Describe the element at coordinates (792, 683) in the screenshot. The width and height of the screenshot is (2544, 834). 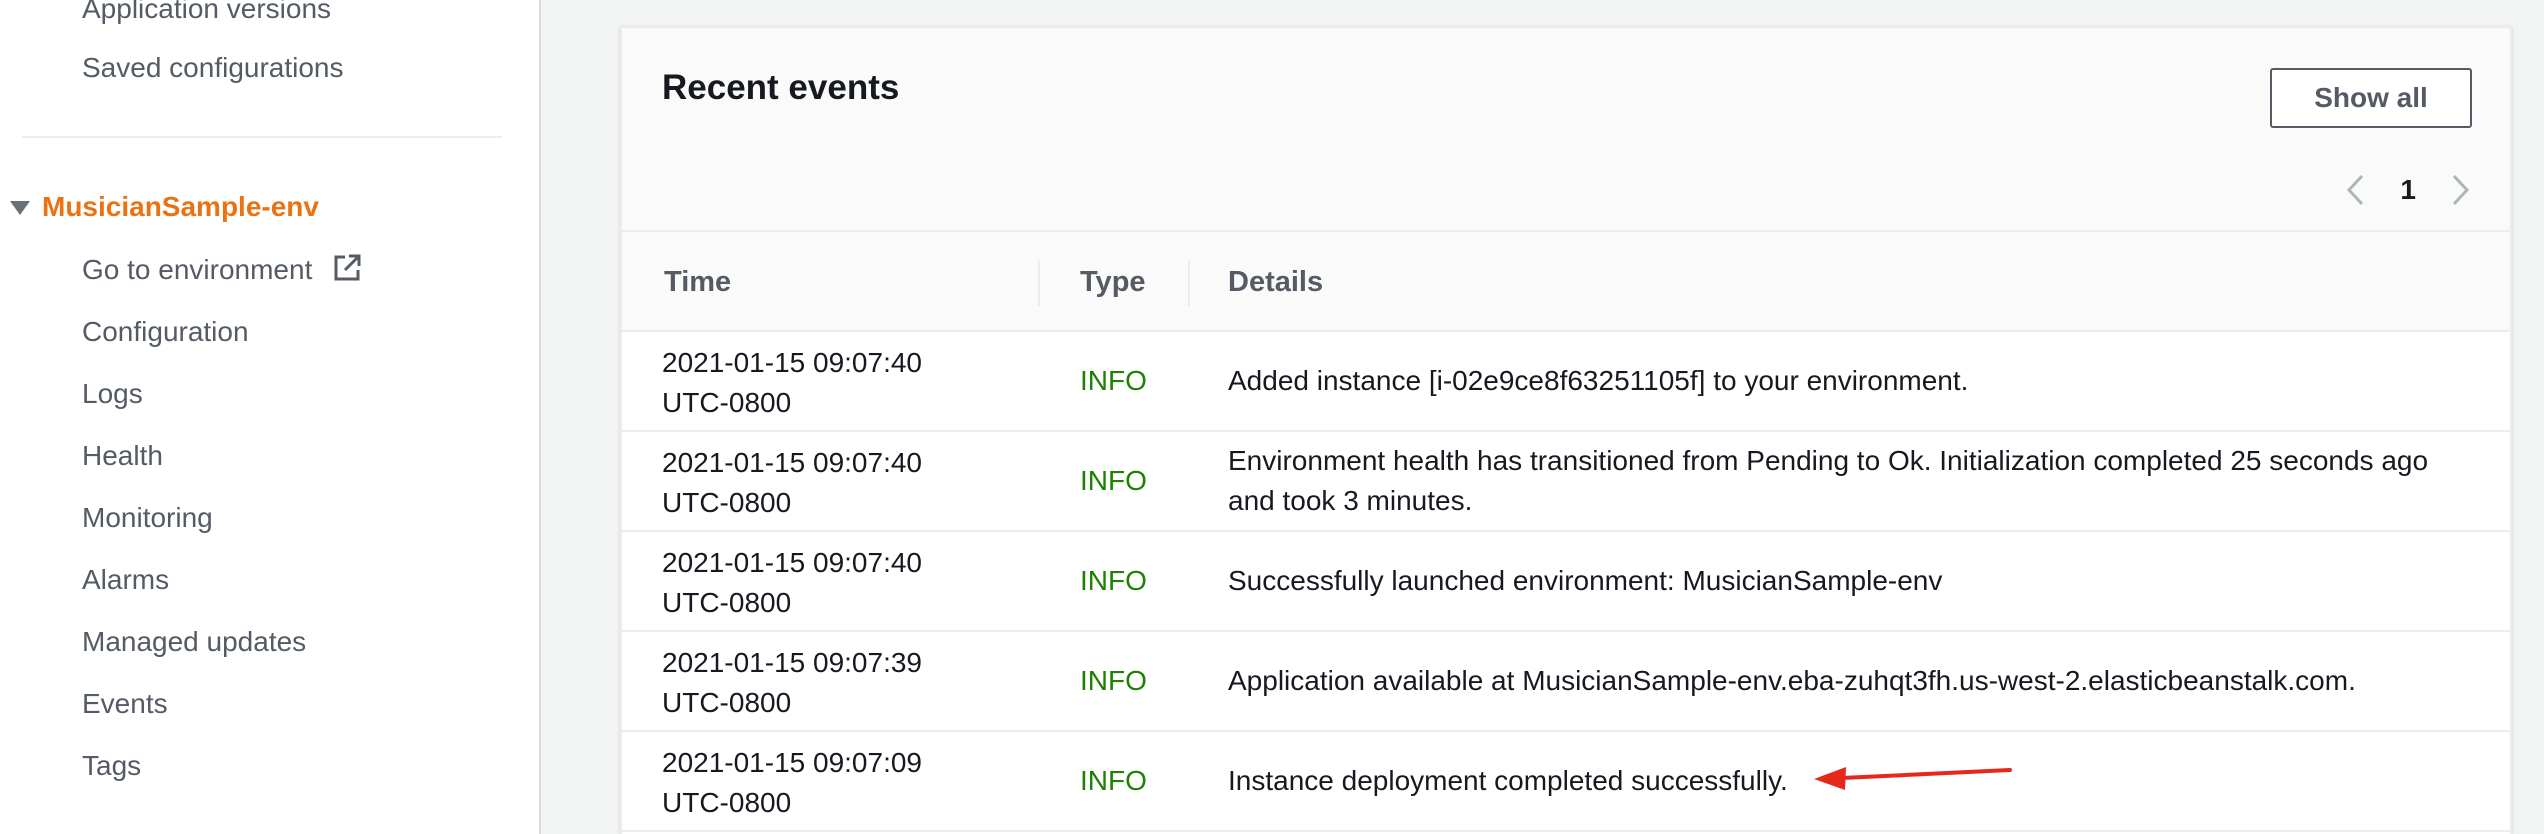
I see `event-time: 2021-01-15 09:07:39 UTC-0800` at that location.